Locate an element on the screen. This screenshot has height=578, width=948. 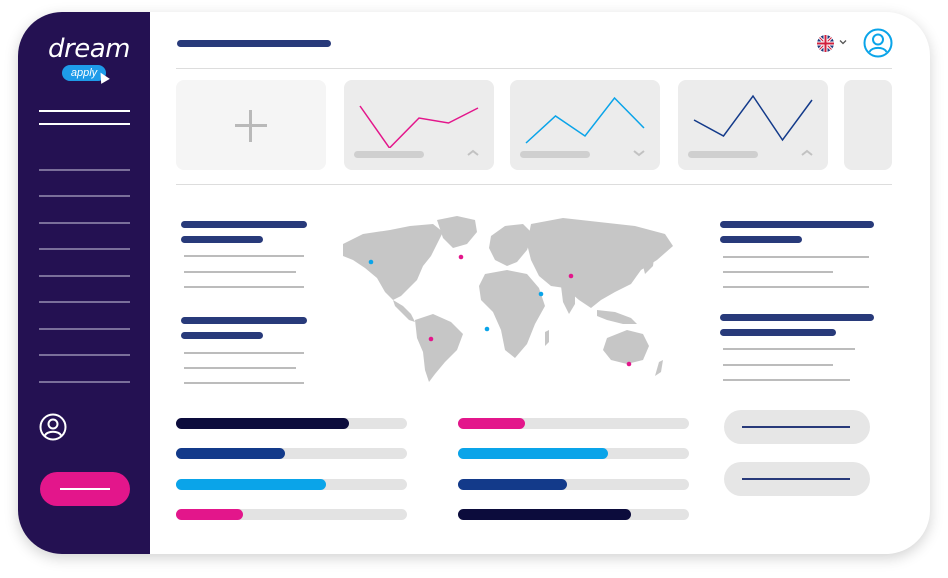
dreamapply-logo: dream apply is located at coordinates (88, 59).